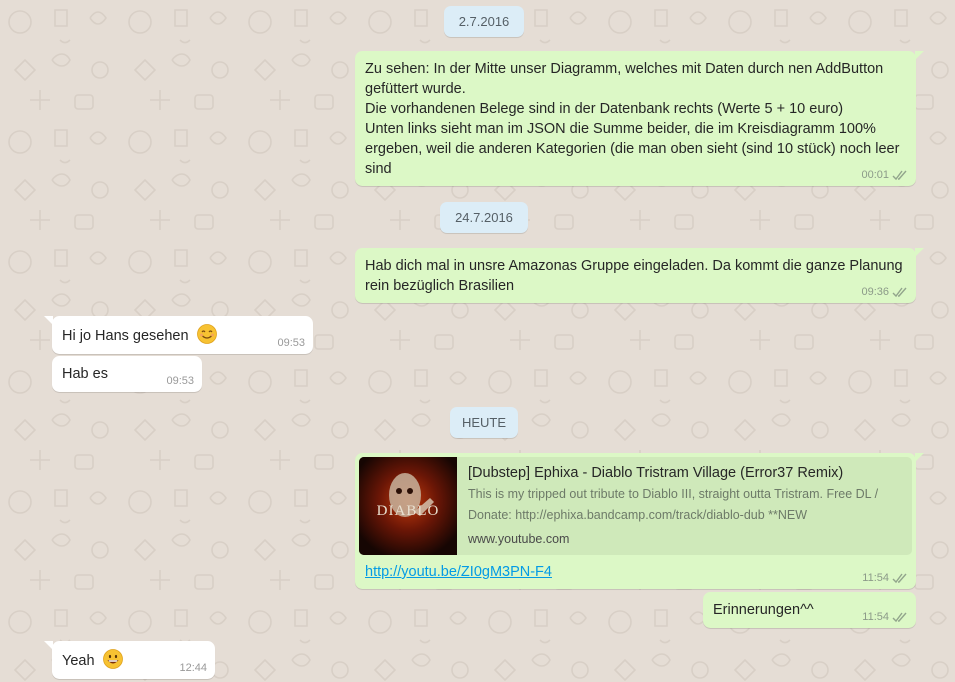 The image size is (955, 682). What do you see at coordinates (763, 610) in the screenshot?
I see `message-text: Erinnerungen^^` at bounding box center [763, 610].